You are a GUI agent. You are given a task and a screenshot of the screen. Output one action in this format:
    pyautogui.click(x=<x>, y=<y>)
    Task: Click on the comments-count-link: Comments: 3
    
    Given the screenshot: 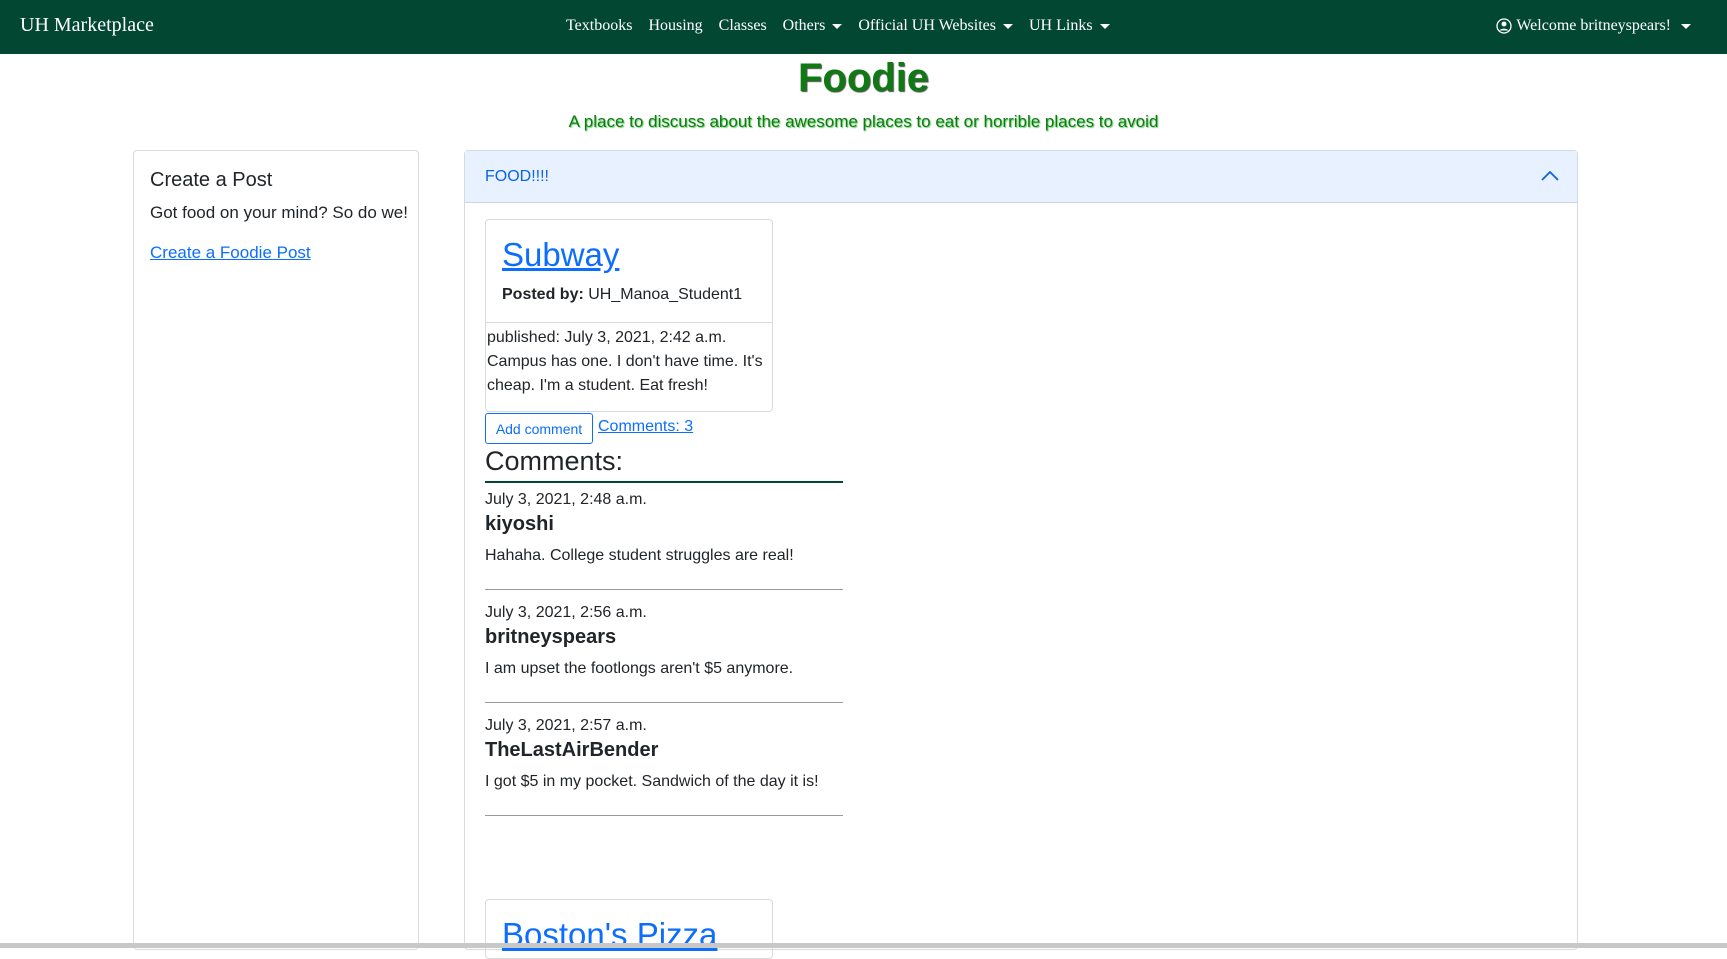 What is the action you would take?
    pyautogui.click(x=645, y=427)
    